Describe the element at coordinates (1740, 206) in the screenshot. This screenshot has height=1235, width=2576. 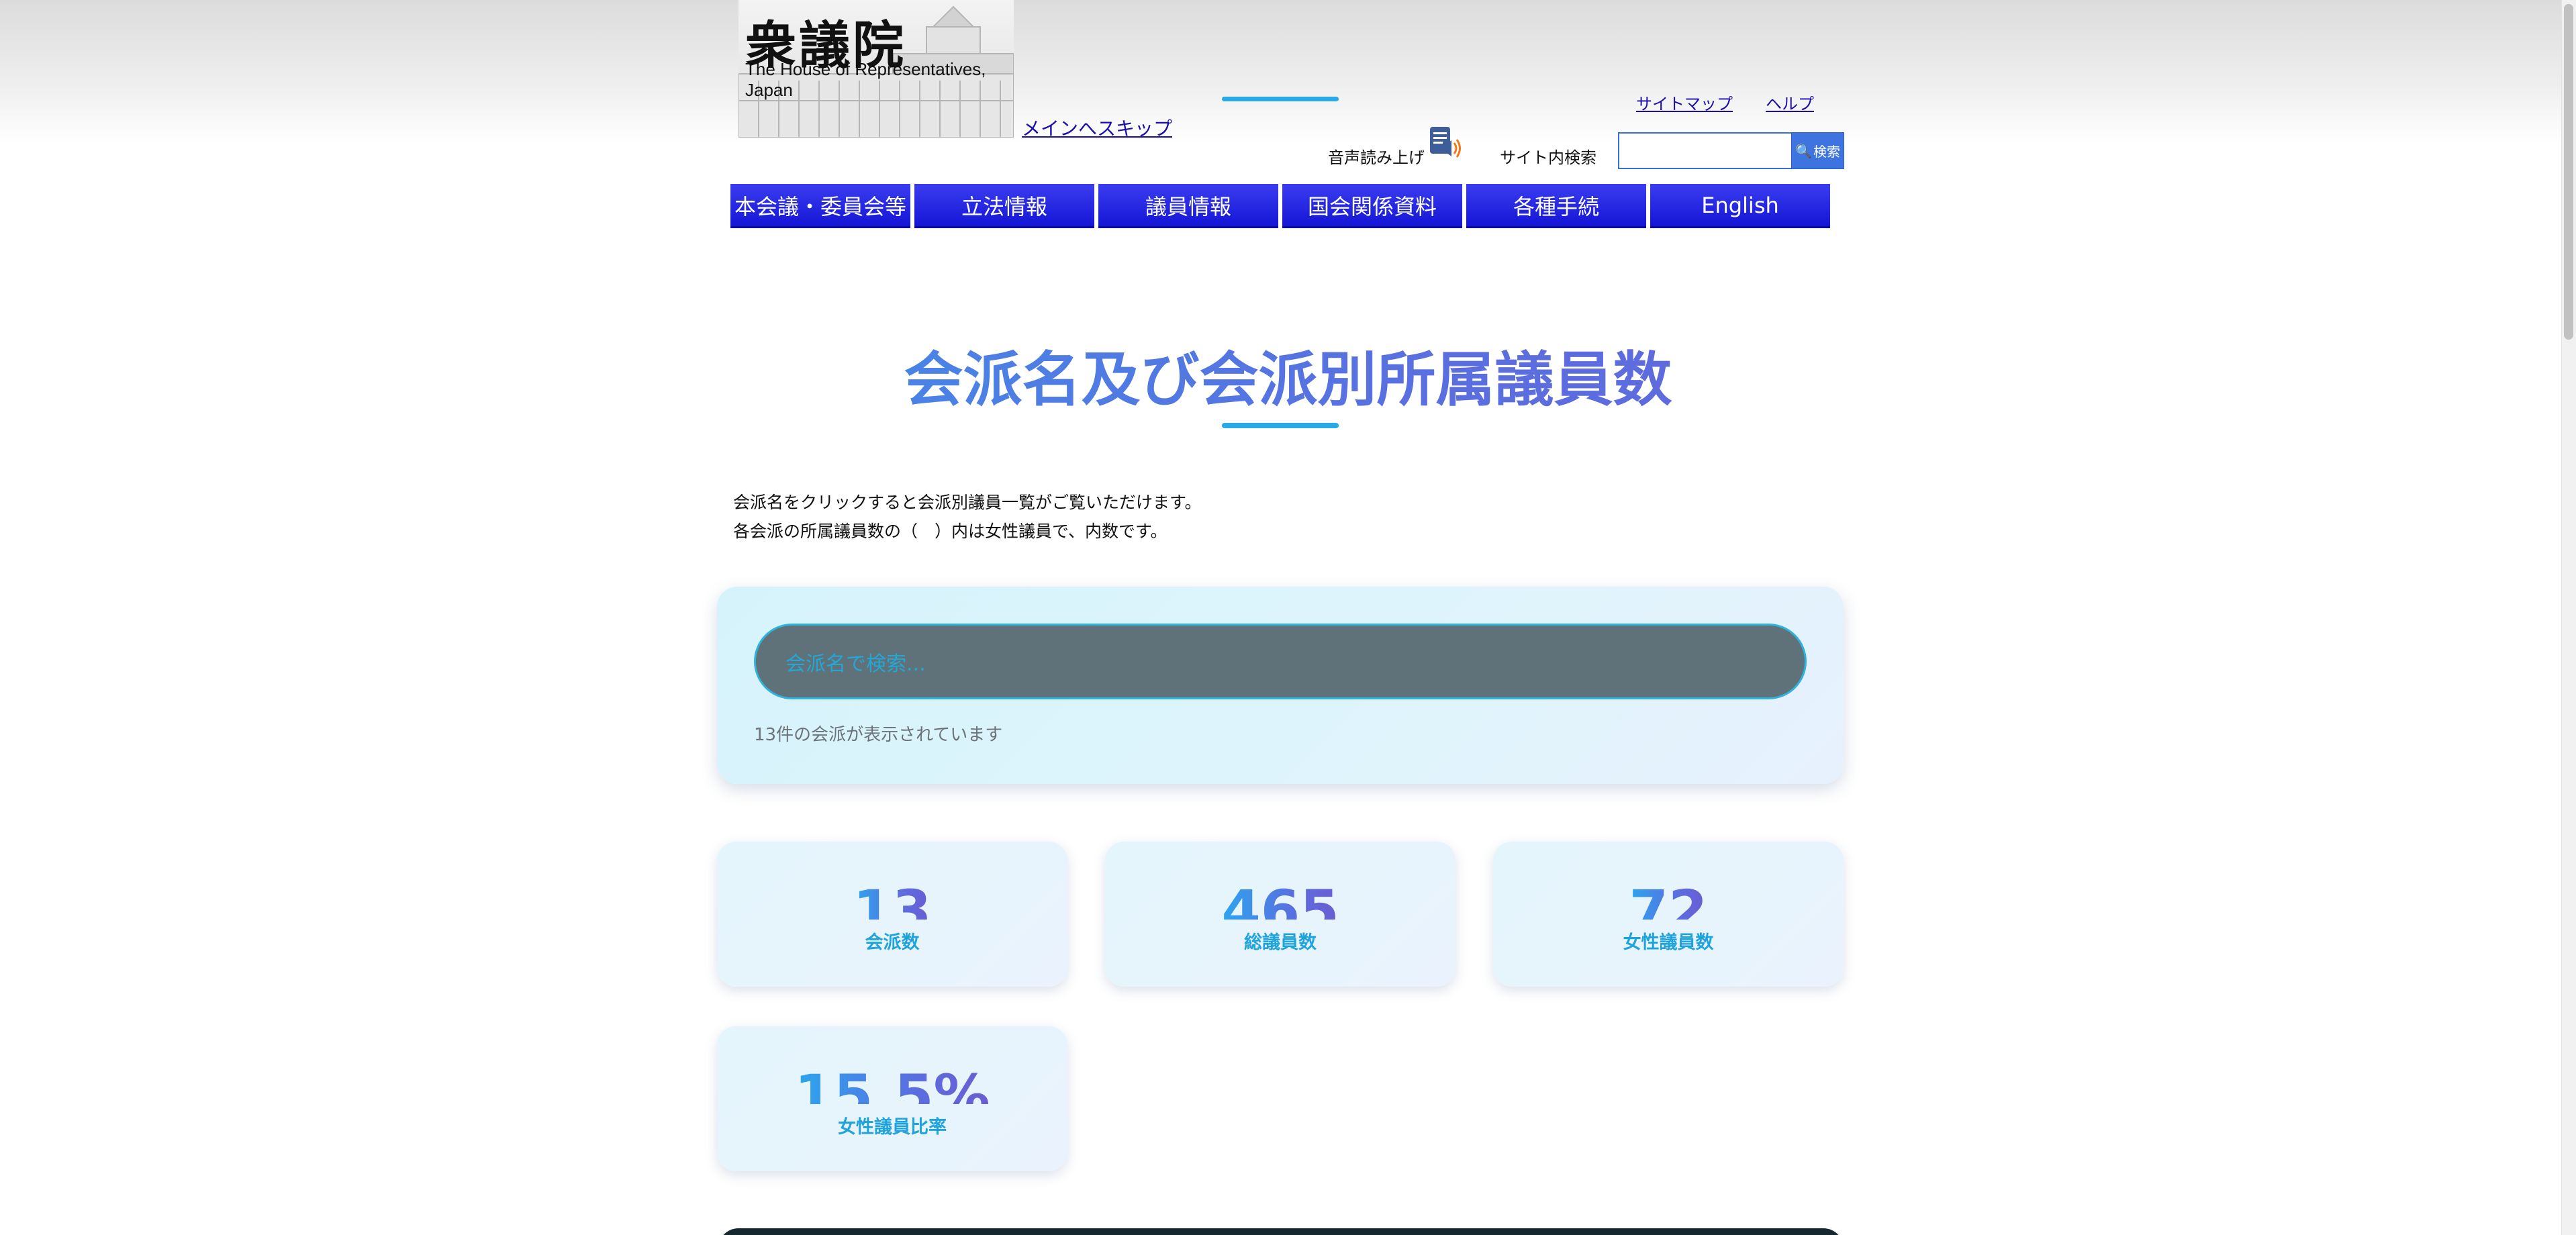
I see `nav-item-english: English` at that location.